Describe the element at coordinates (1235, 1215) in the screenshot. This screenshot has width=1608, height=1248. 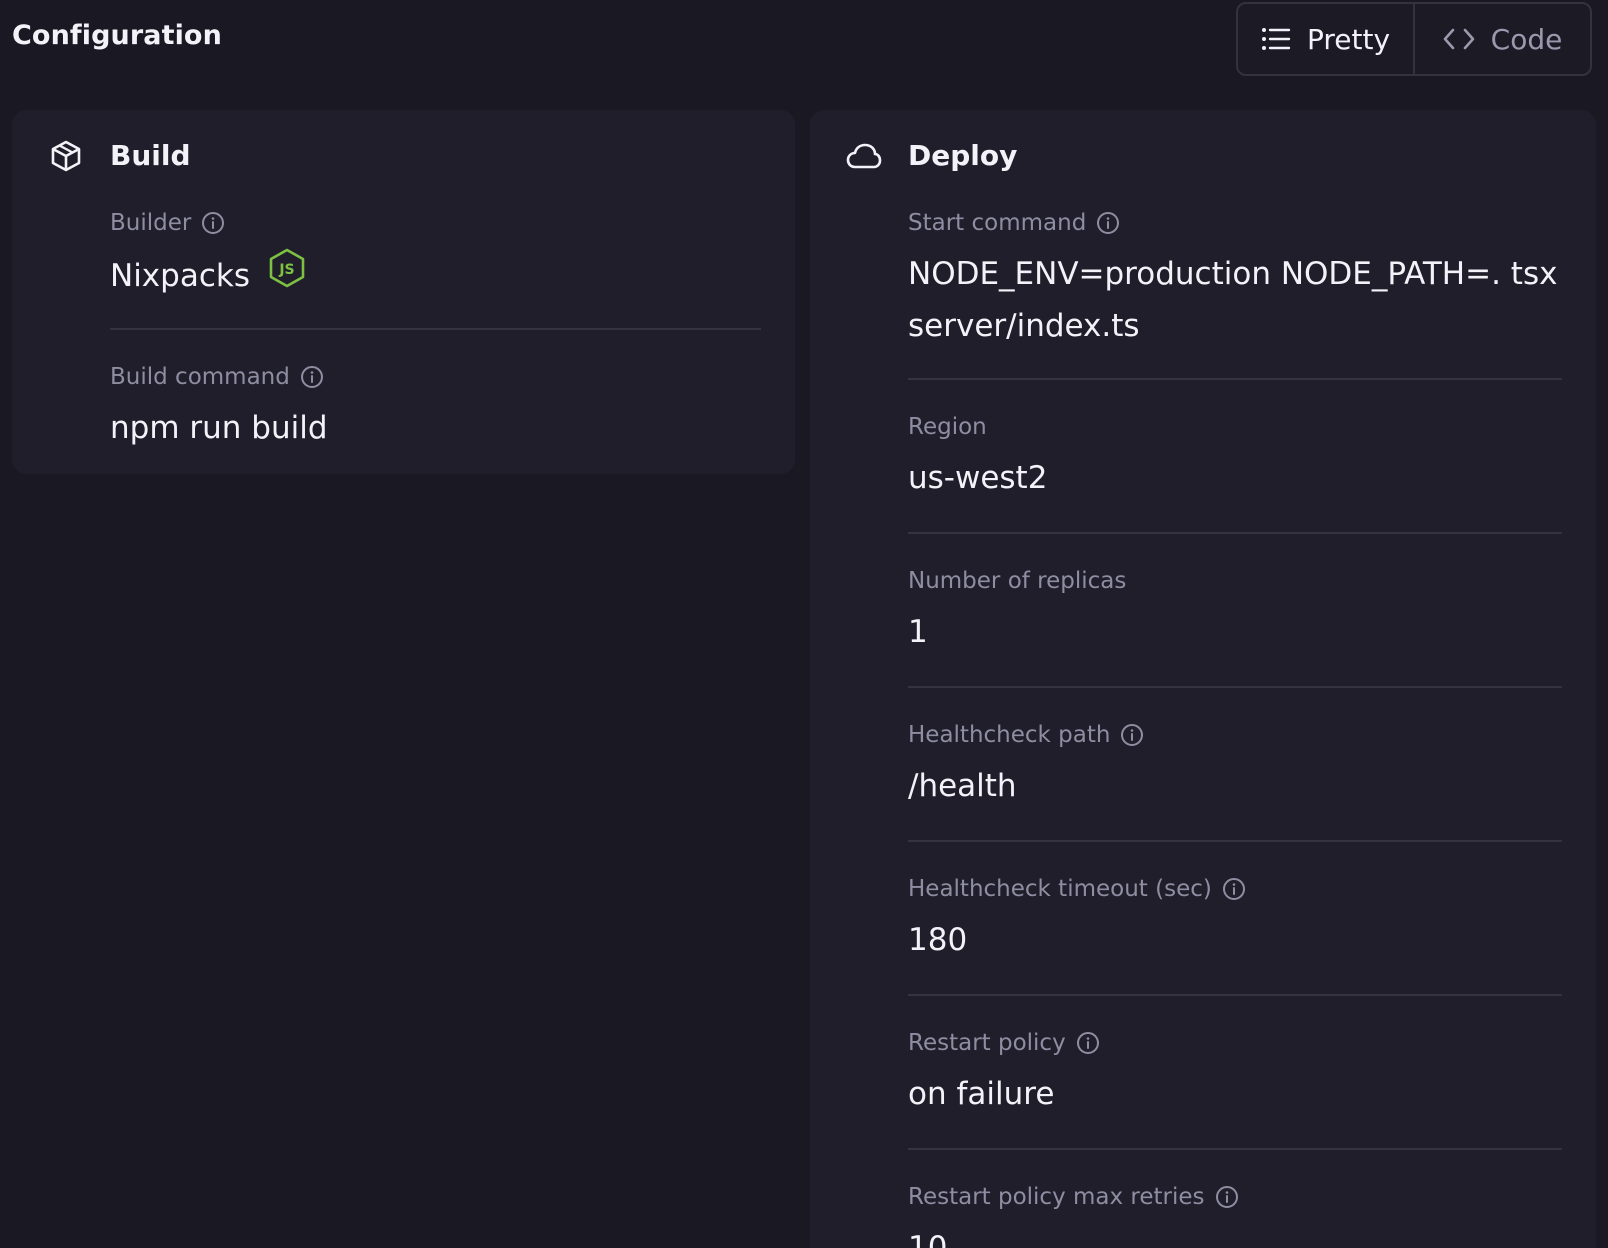
I see `restart-max-retries-field: Restart policy max retries 10` at that location.